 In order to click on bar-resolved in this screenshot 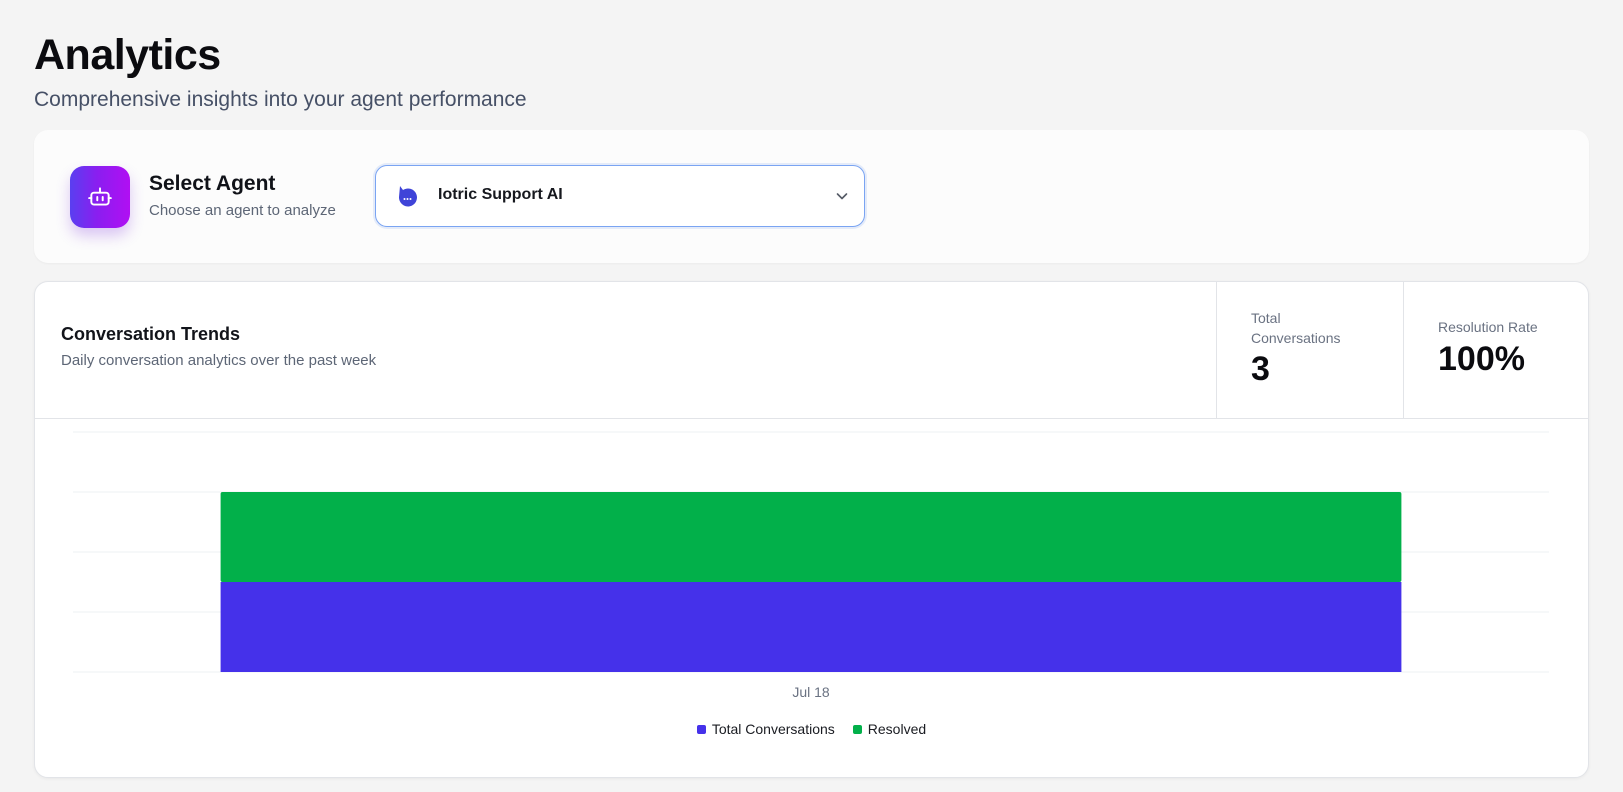, I will do `click(811, 537)`.